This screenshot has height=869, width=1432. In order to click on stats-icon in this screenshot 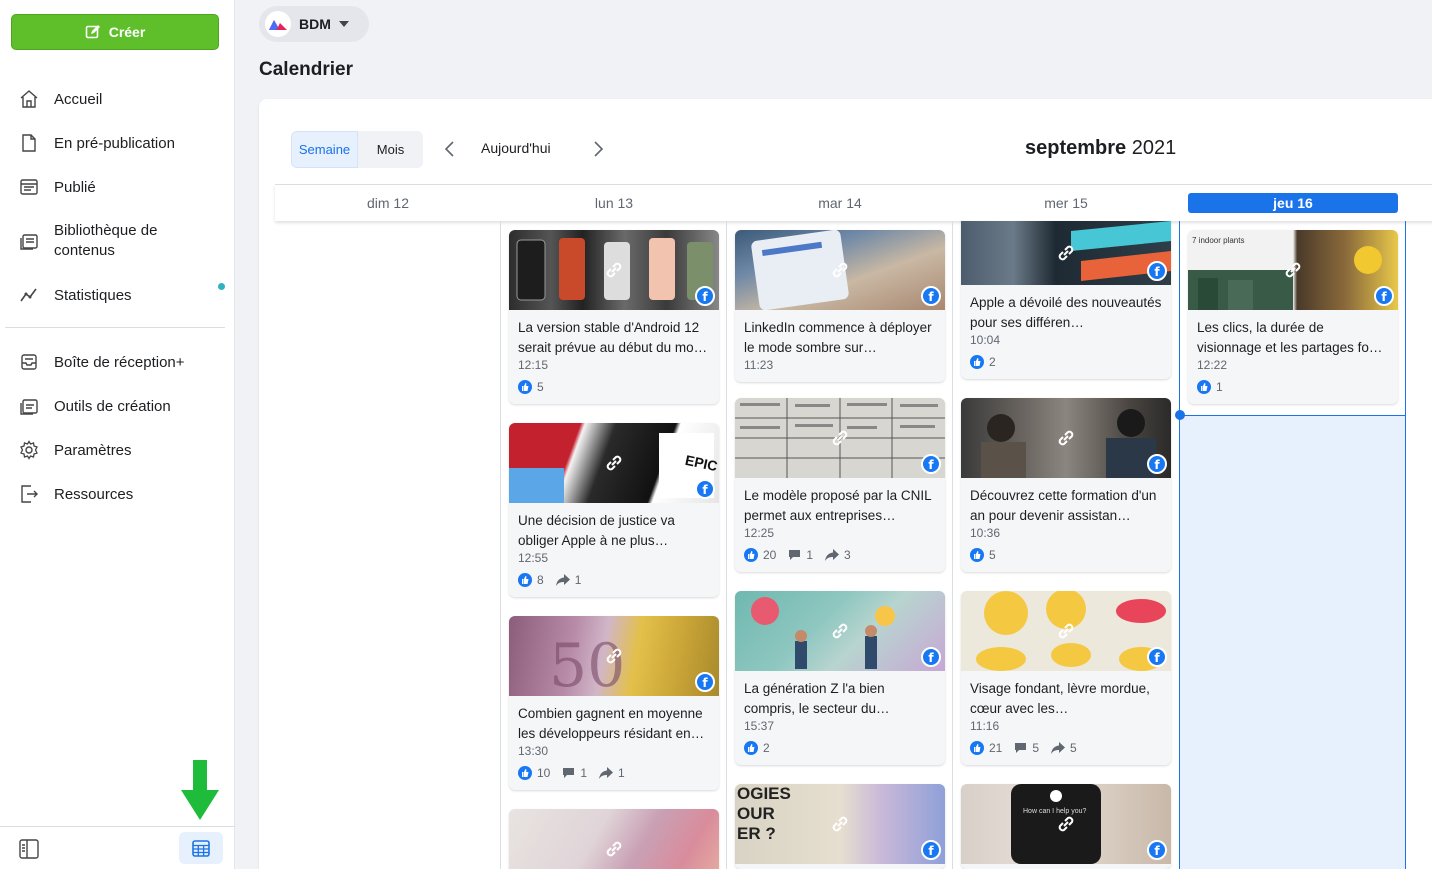, I will do `click(29, 295)`.